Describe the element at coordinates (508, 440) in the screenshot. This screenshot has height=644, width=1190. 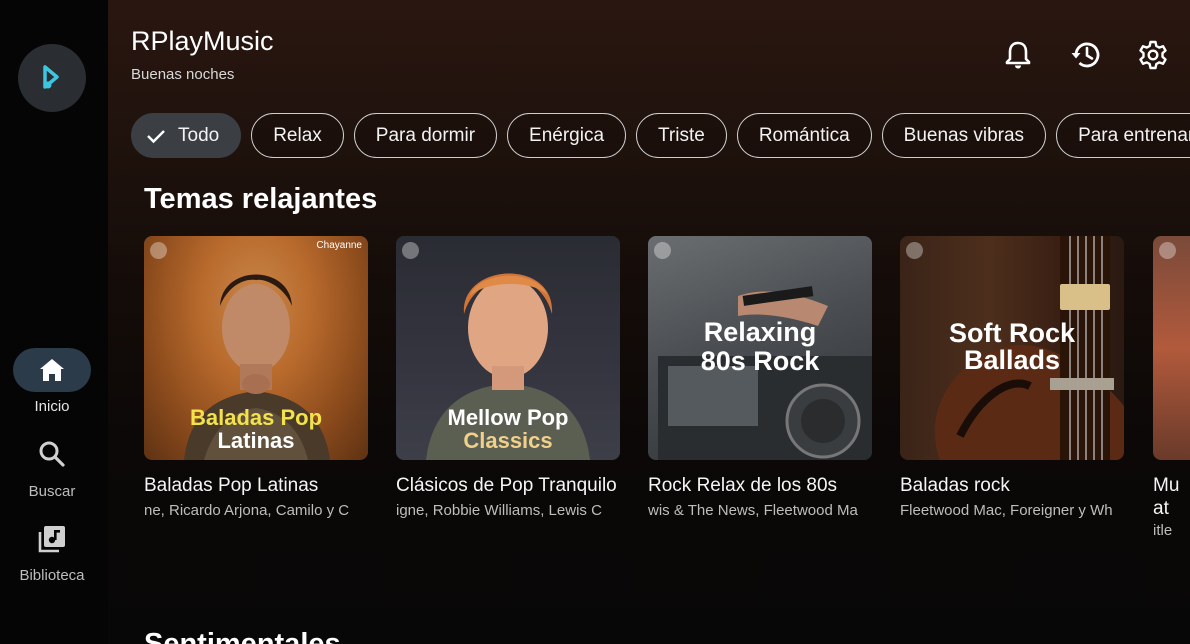
I see `cover-title-line2: Classics` at that location.